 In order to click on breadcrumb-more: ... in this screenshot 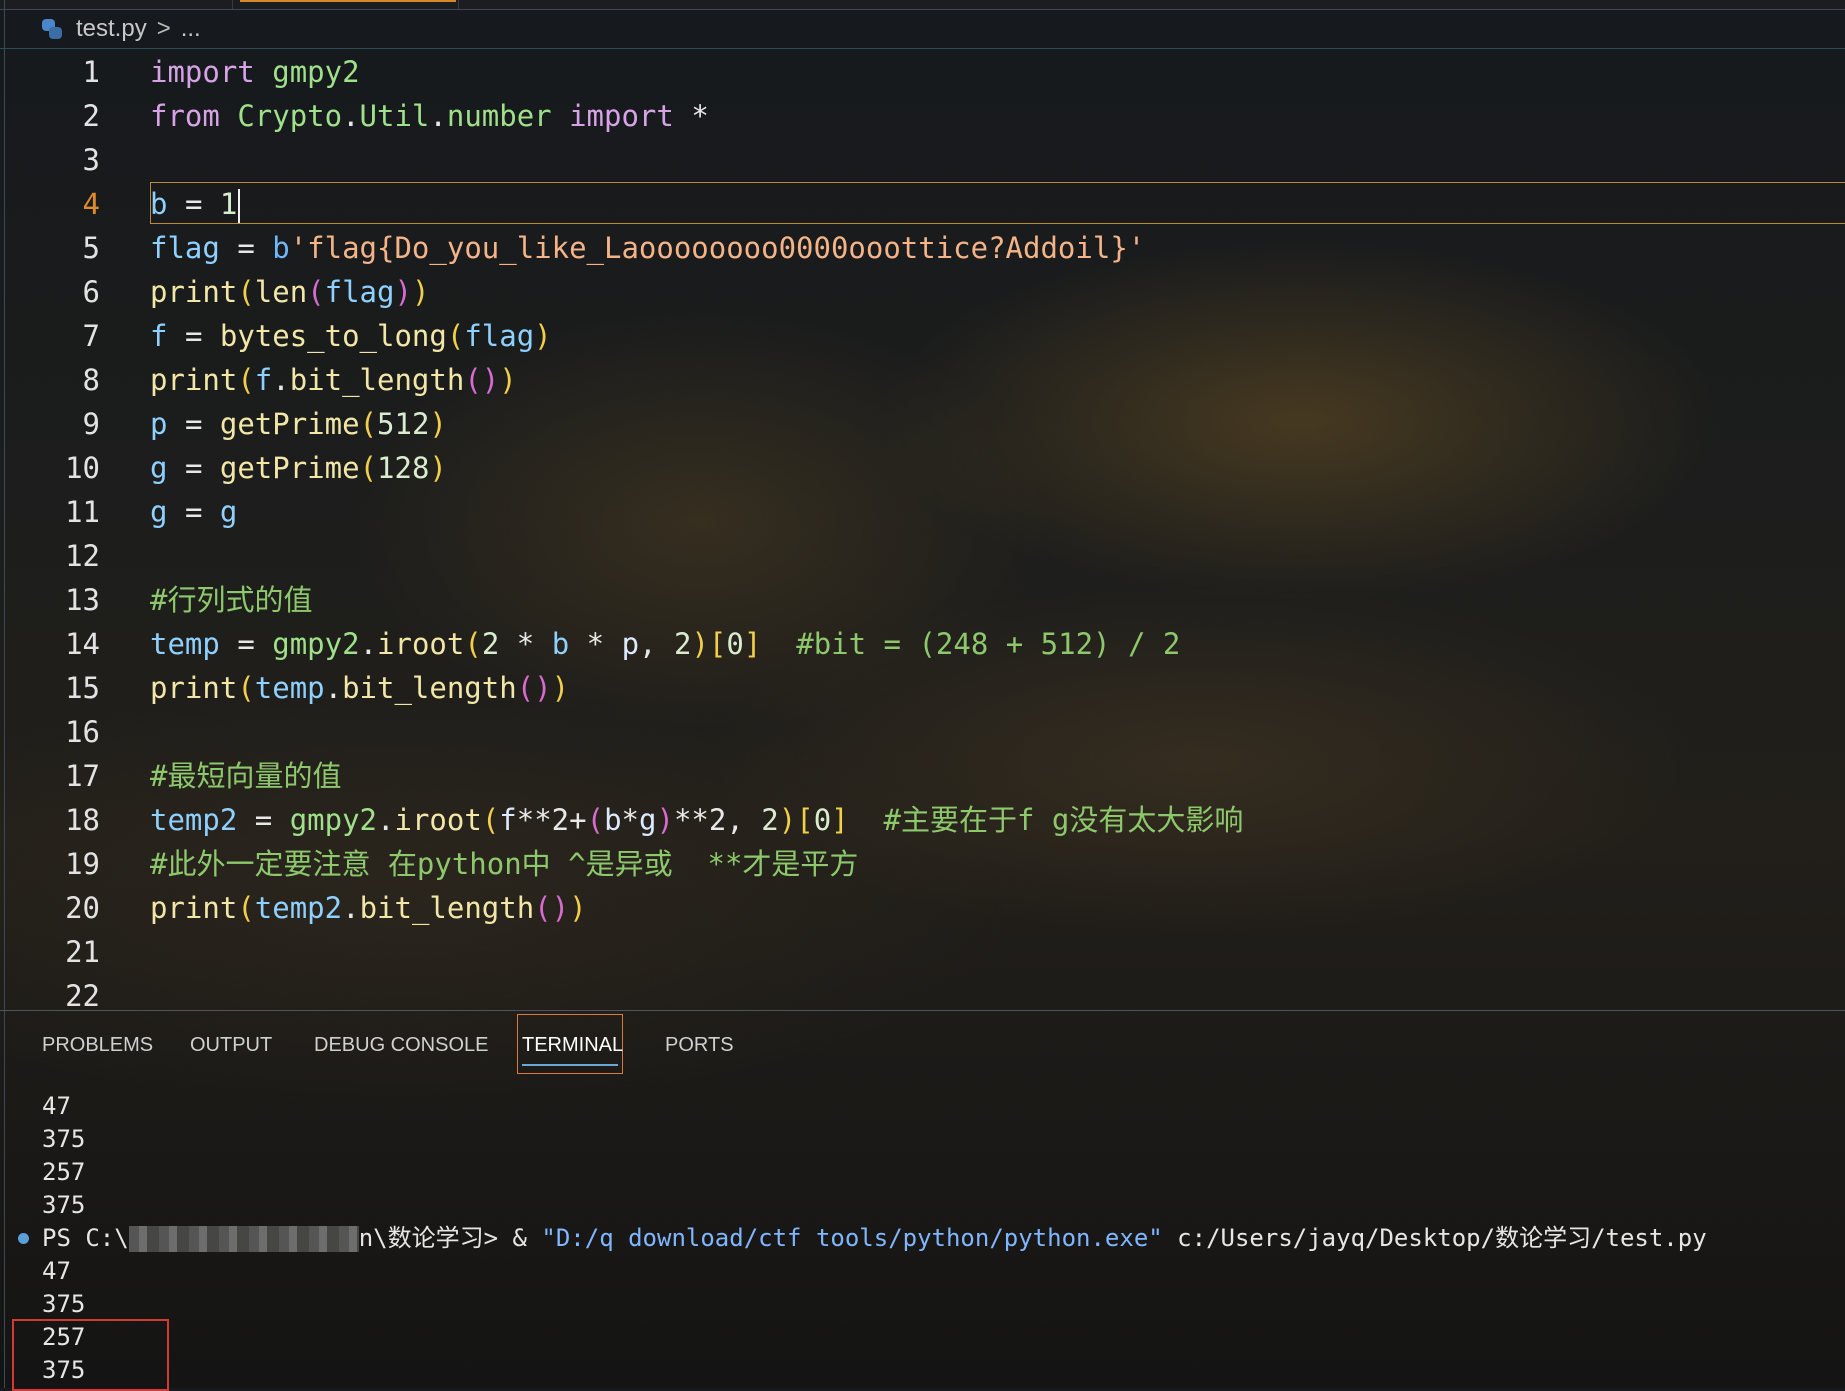, I will do `click(191, 29)`.